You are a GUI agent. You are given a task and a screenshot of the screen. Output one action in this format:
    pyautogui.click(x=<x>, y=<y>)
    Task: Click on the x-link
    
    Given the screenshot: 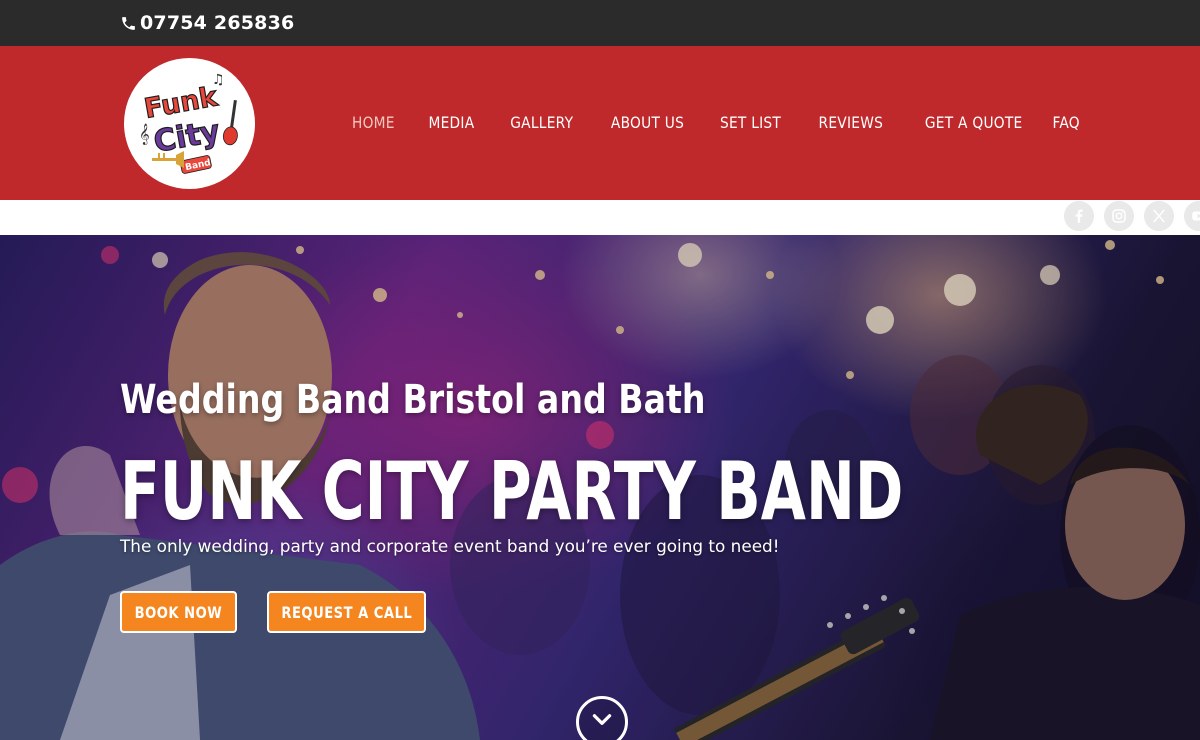 What is the action you would take?
    pyautogui.click(x=1159, y=216)
    